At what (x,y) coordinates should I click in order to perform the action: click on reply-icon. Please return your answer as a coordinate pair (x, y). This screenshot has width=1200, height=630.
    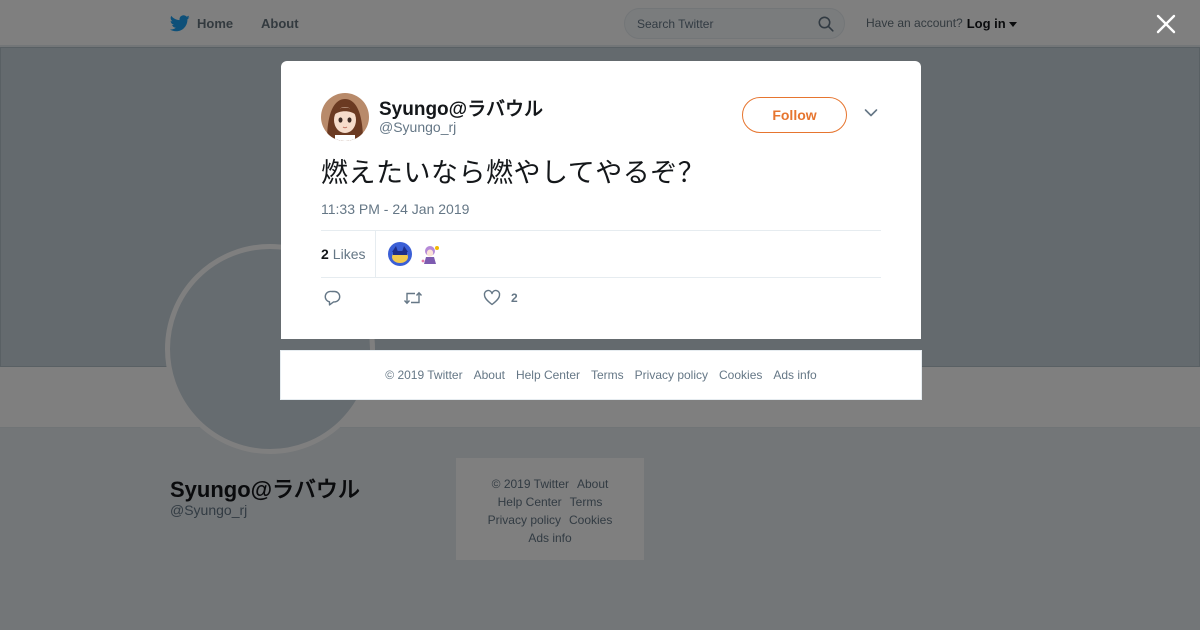
    Looking at the image, I should click on (332, 298).